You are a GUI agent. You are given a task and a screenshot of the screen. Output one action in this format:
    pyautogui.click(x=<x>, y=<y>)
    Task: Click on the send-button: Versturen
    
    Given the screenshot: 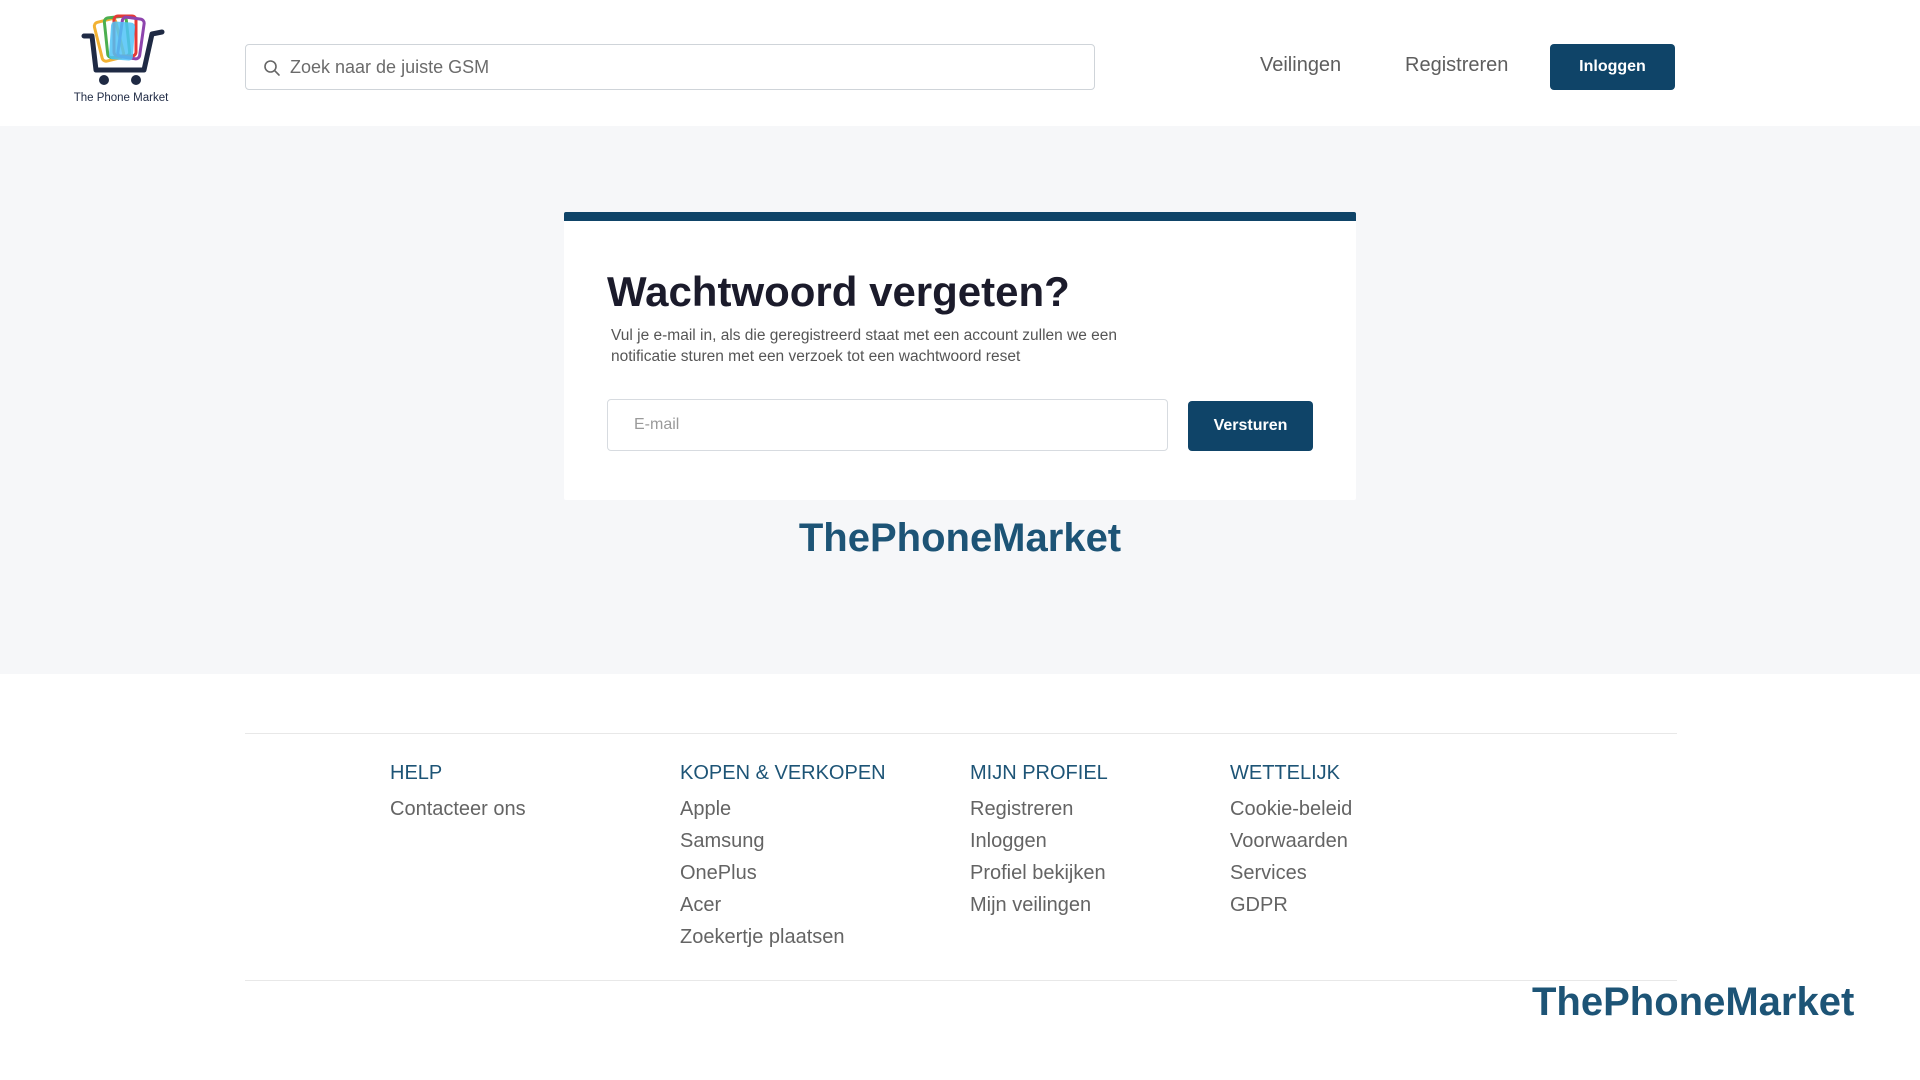 What is the action you would take?
    pyautogui.click(x=1250, y=426)
    